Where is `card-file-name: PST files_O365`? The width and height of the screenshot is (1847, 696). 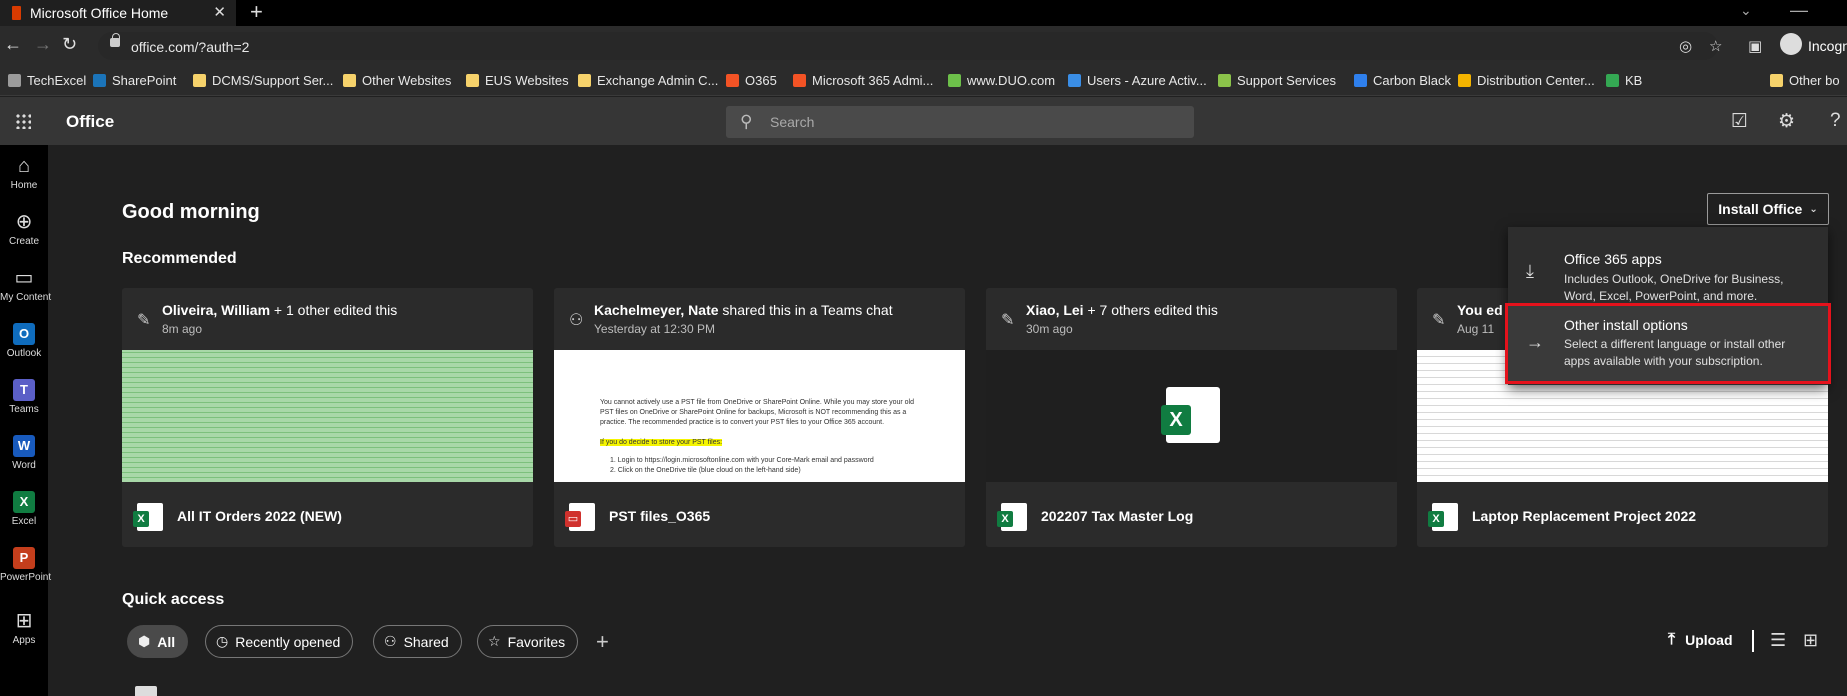 card-file-name: PST files_O365 is located at coordinates (659, 516).